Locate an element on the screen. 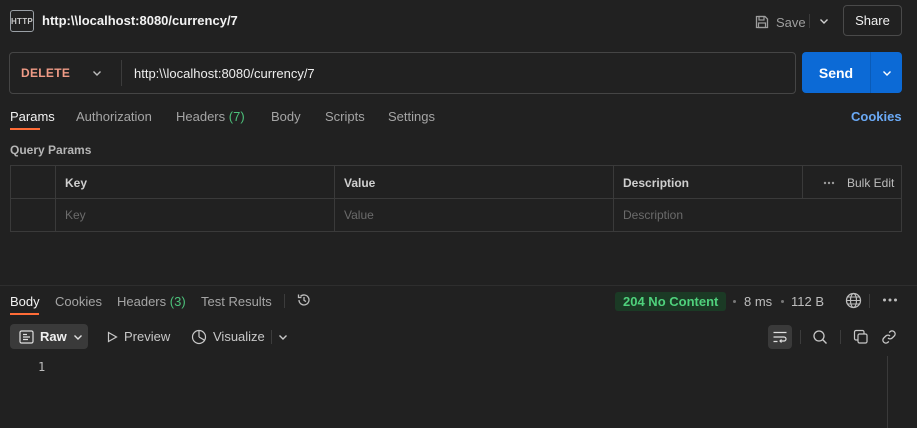  response-tab-body: Body is located at coordinates (25, 301).